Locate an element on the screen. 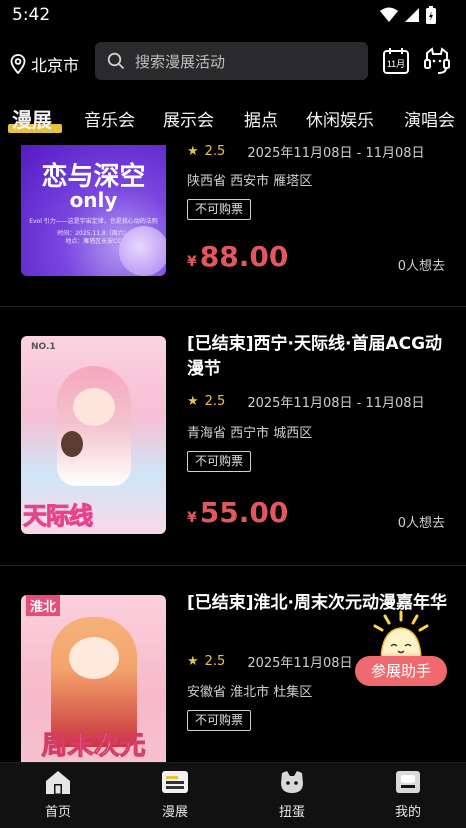 The image size is (466, 828). calendar-button: 11月 is located at coordinates (396, 61).